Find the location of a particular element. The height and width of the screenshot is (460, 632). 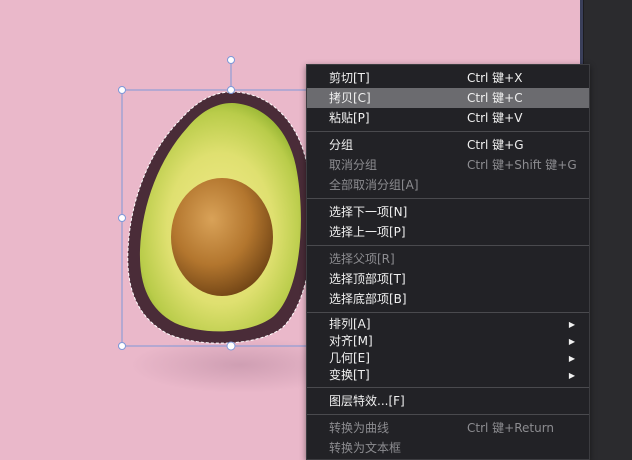

menu-item-label: 对齐[M] is located at coordinates (351, 341).